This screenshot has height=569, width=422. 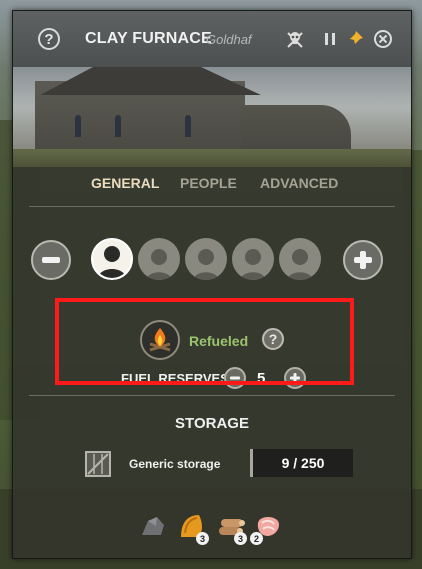 What do you see at coordinates (112, 259) in the screenshot?
I see `worker-slot-filled` at bounding box center [112, 259].